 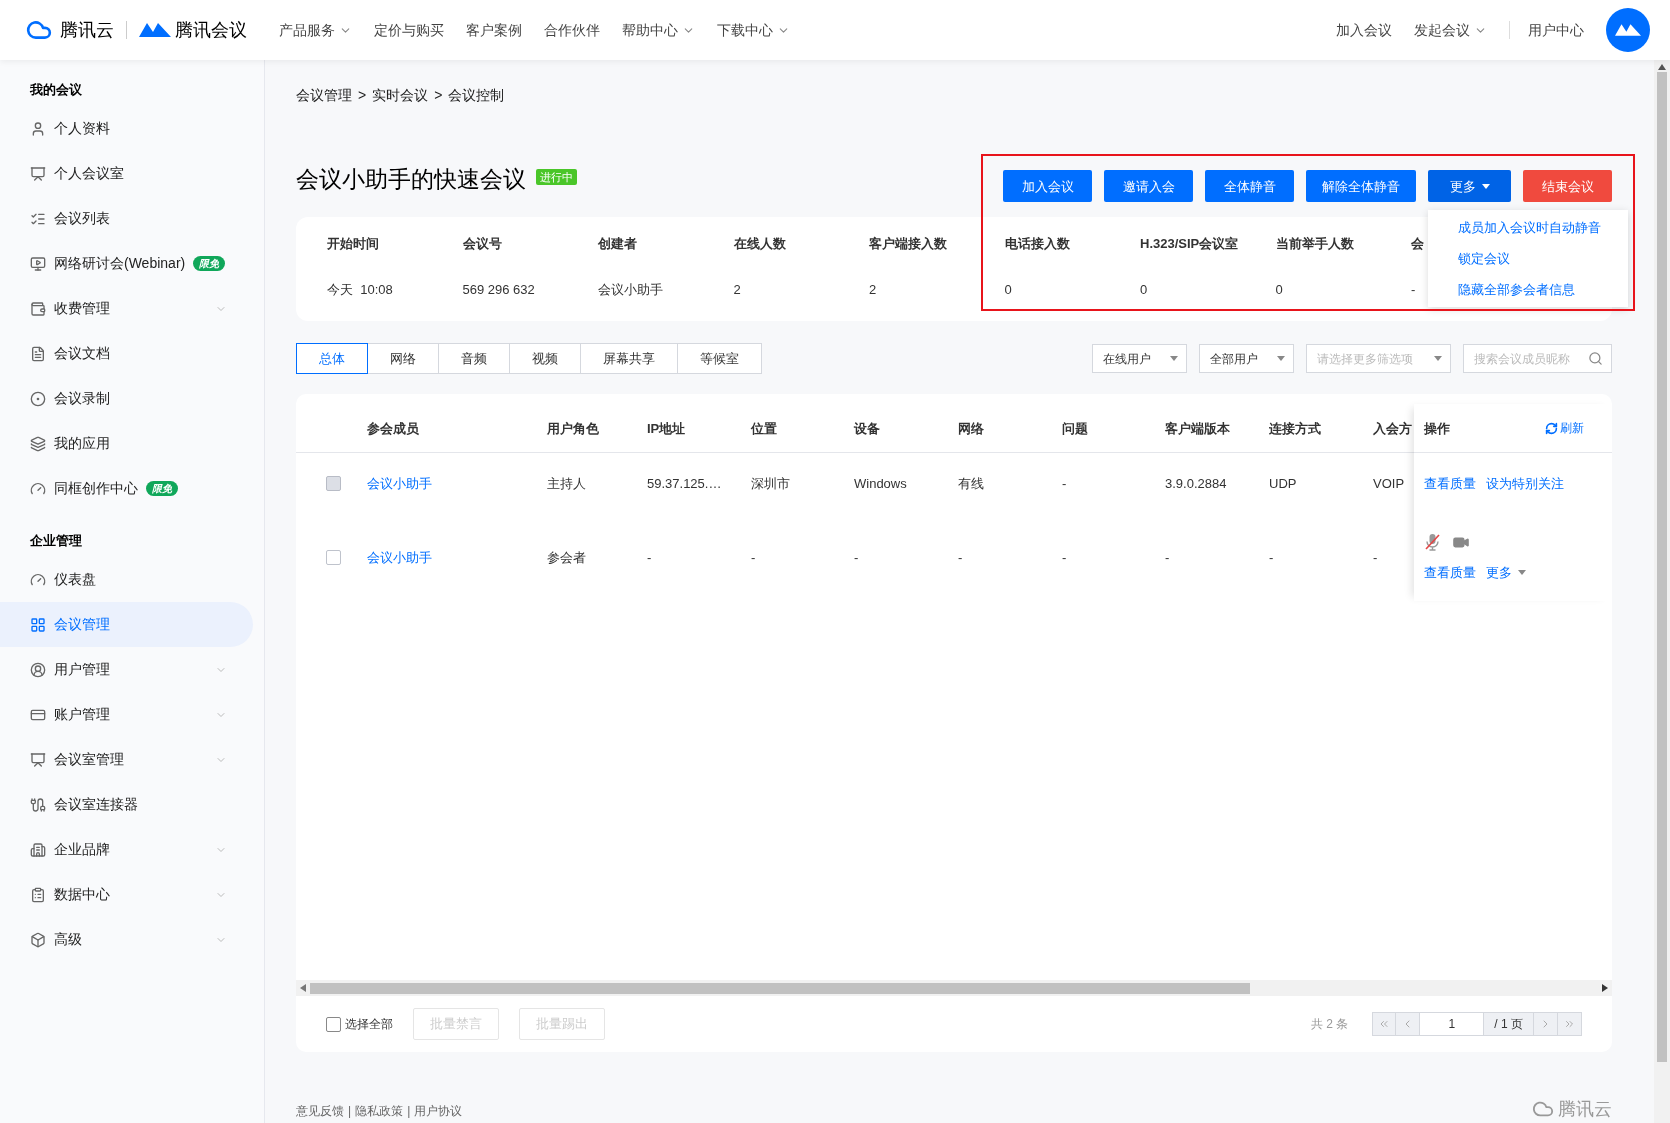 What do you see at coordinates (474, 359) in the screenshot?
I see `tab: 音频` at bounding box center [474, 359].